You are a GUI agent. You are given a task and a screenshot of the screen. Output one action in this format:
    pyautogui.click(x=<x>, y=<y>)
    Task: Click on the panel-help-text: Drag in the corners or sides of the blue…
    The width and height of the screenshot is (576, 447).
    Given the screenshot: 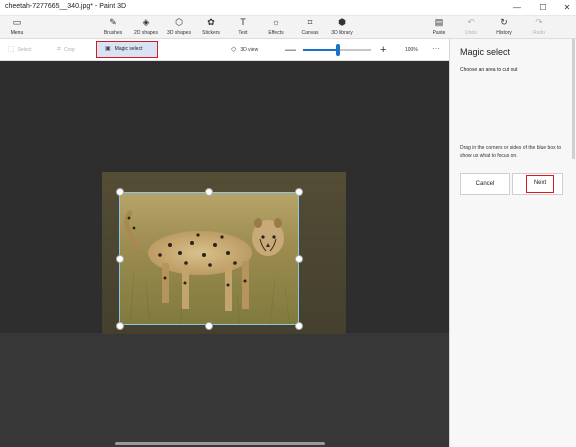 What is the action you would take?
    pyautogui.click(x=511, y=152)
    